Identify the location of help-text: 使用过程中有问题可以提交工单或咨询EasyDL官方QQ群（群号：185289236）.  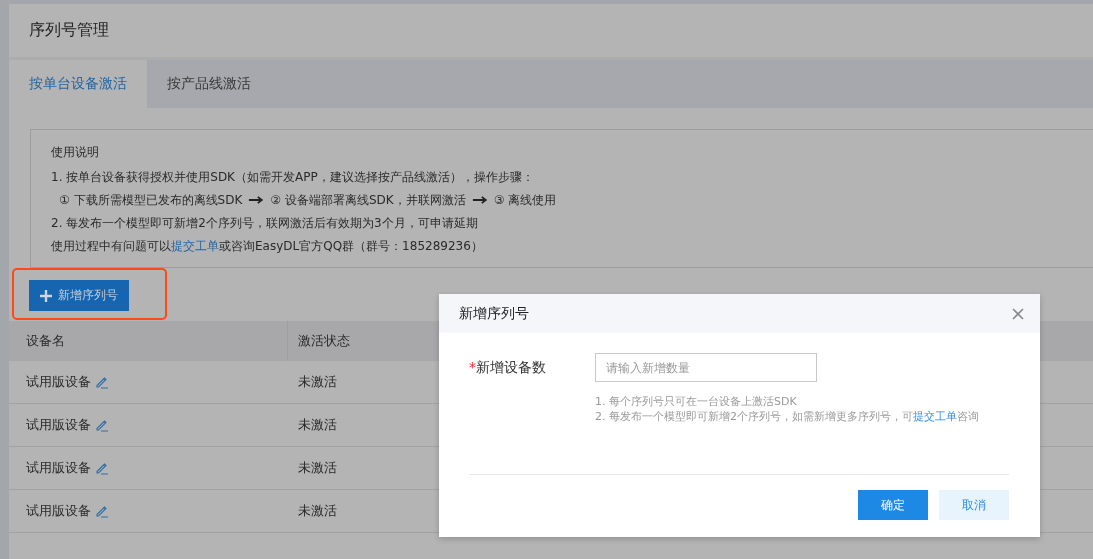
(267, 246).